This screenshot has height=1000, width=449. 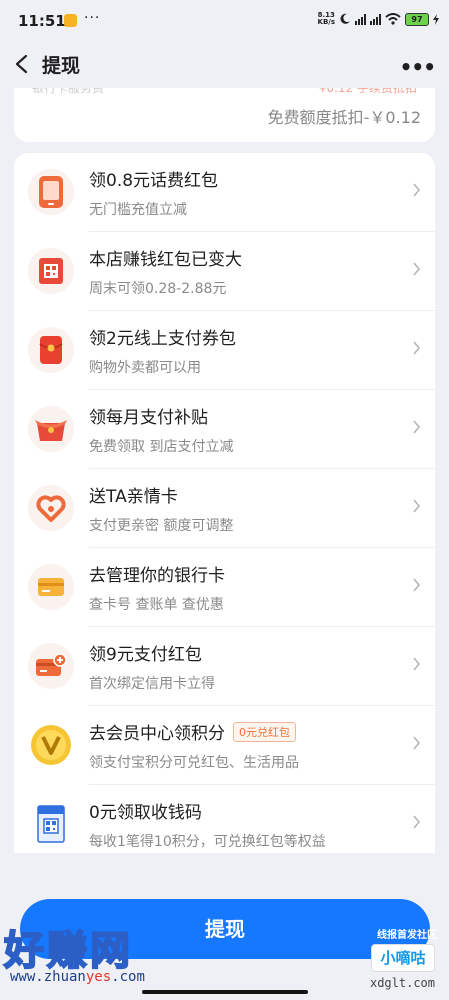 What do you see at coordinates (436, 19) in the screenshot?
I see `charging-icon` at bounding box center [436, 19].